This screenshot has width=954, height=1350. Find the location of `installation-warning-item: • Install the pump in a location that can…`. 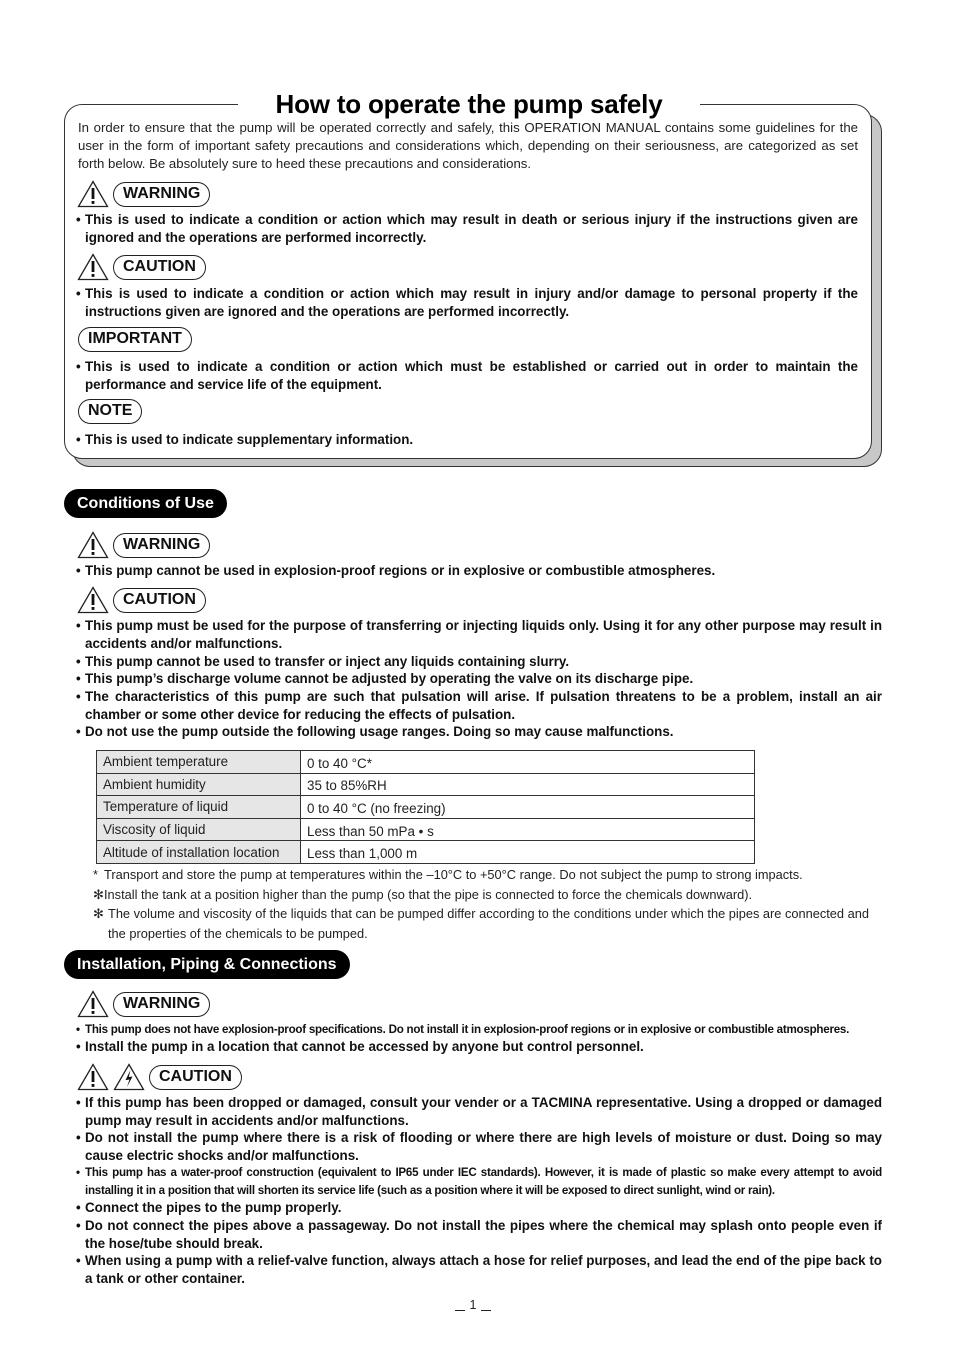

installation-warning-item: • Install the pump in a location that can… is located at coordinates (479, 1047).